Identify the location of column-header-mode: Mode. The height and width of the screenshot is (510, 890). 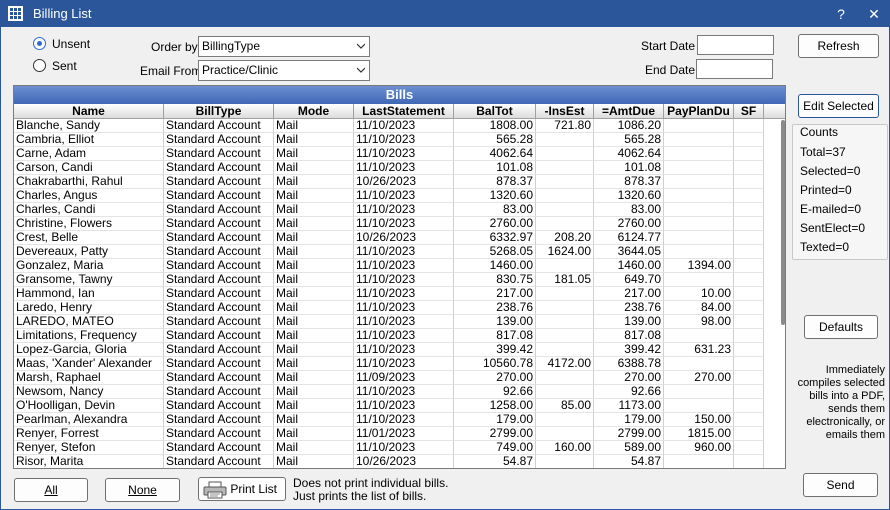
(314, 111).